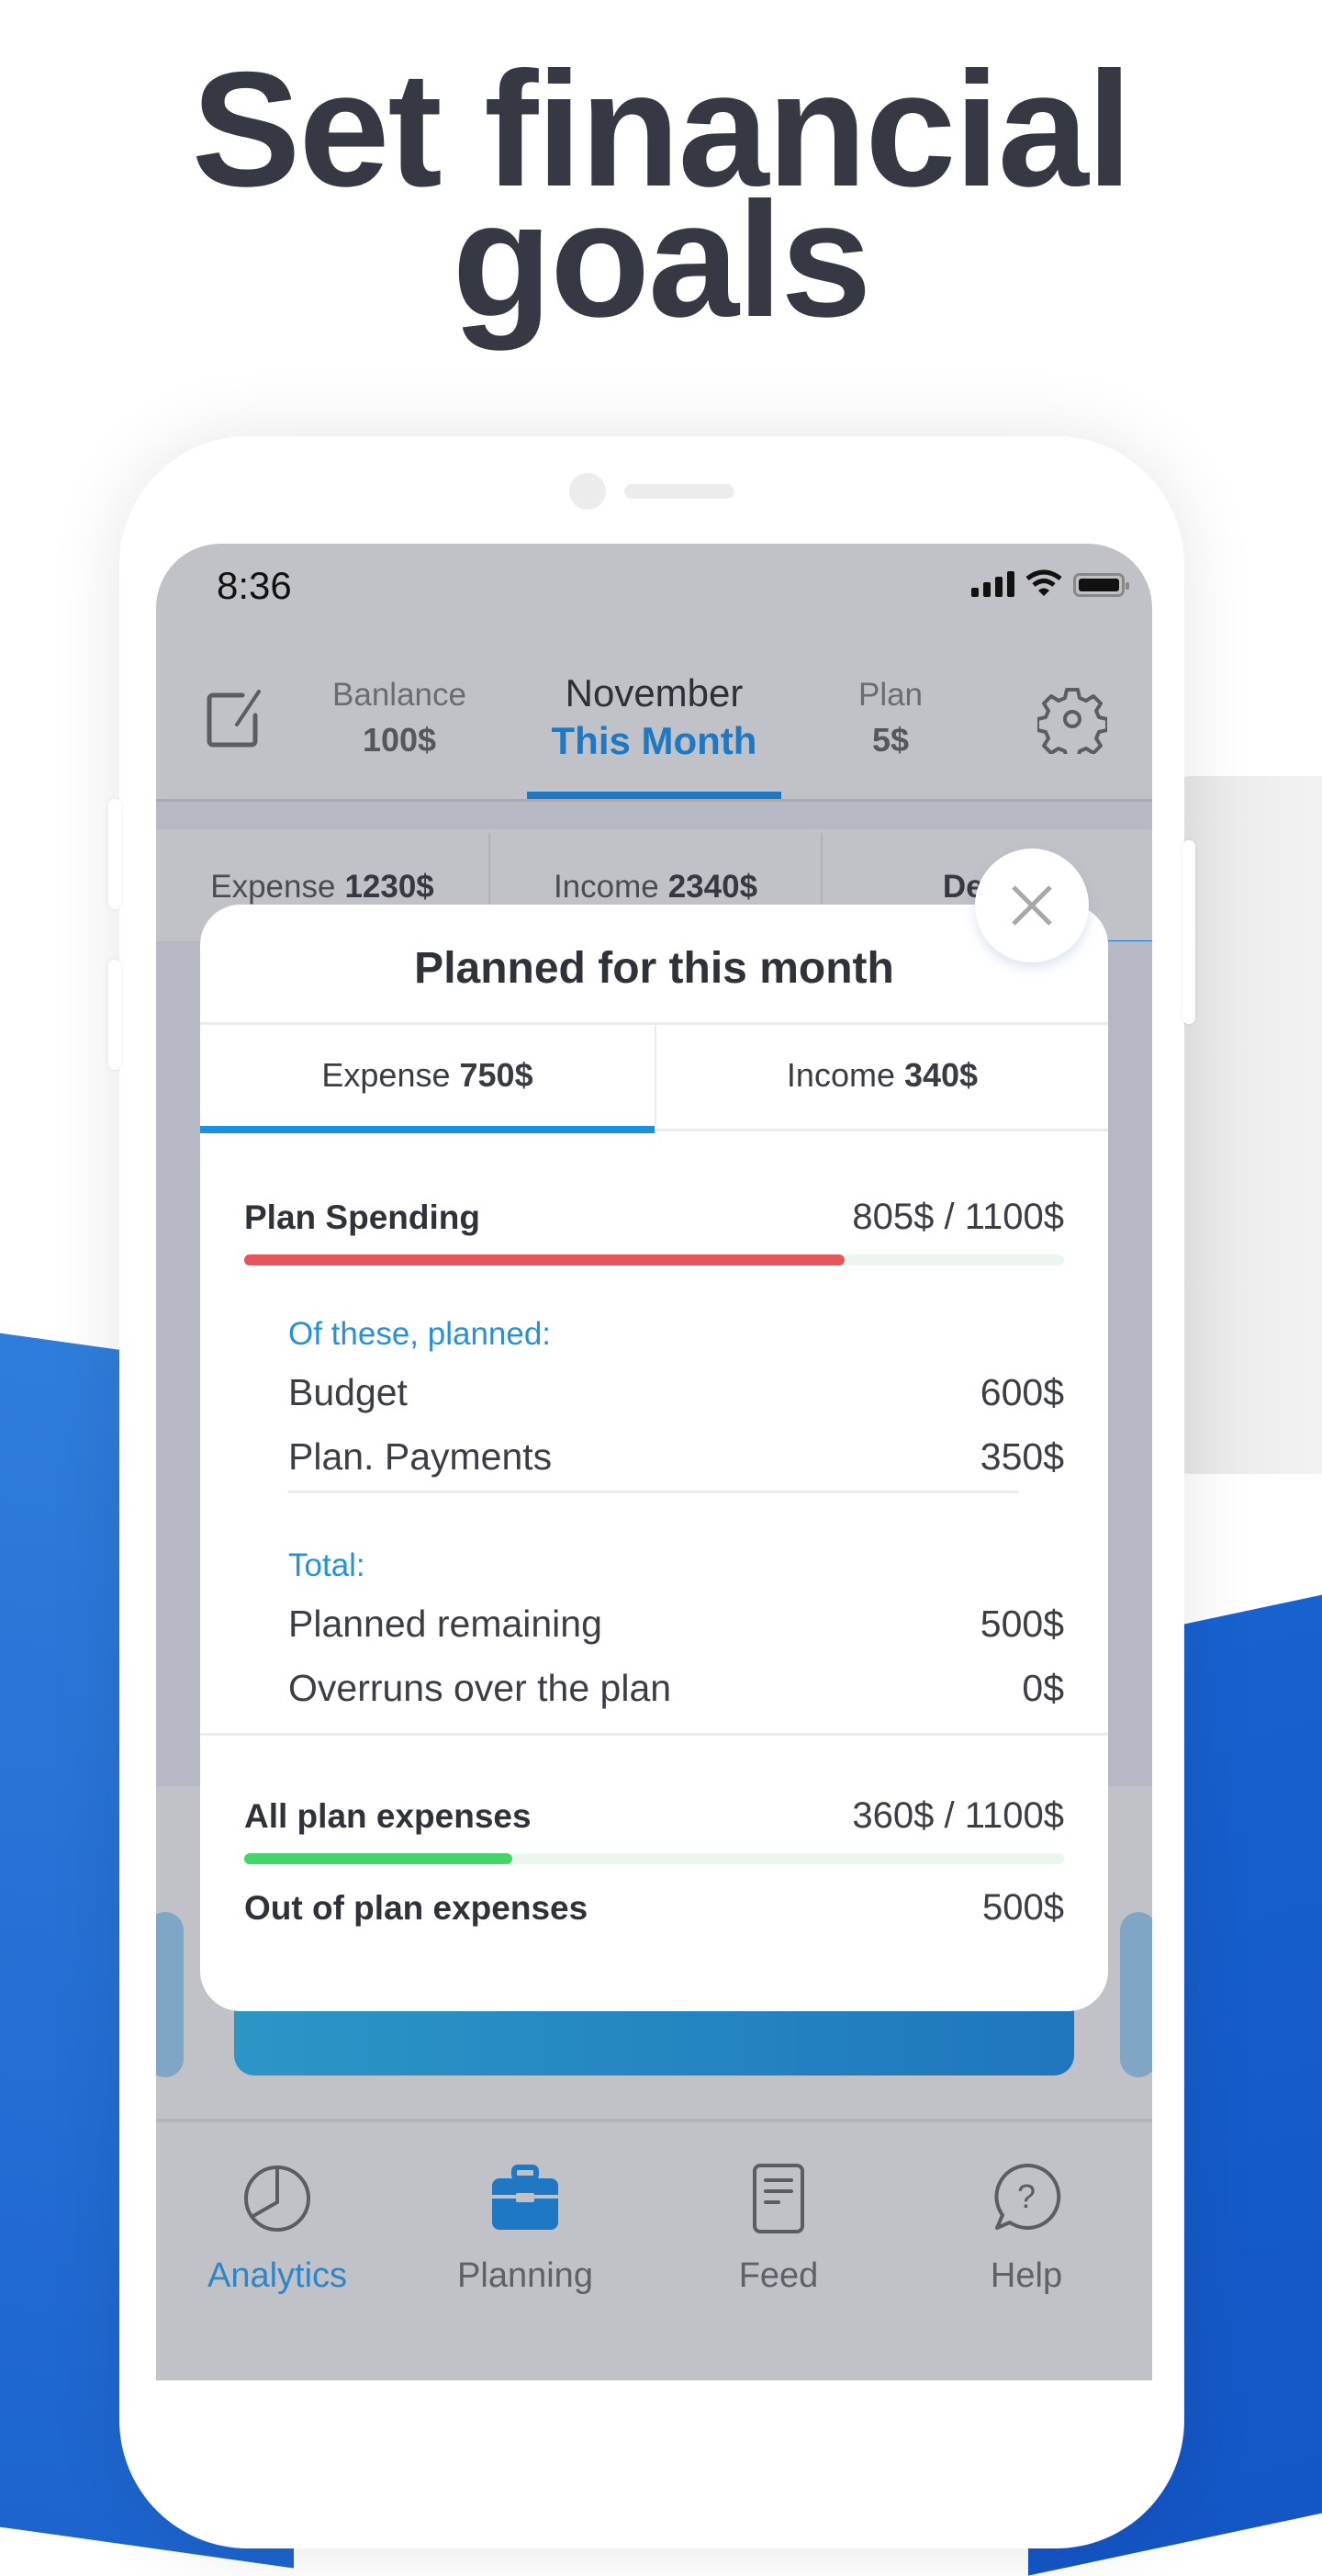  Describe the element at coordinates (1022, 1392) in the screenshot. I see `planned-item-value: 600$` at that location.